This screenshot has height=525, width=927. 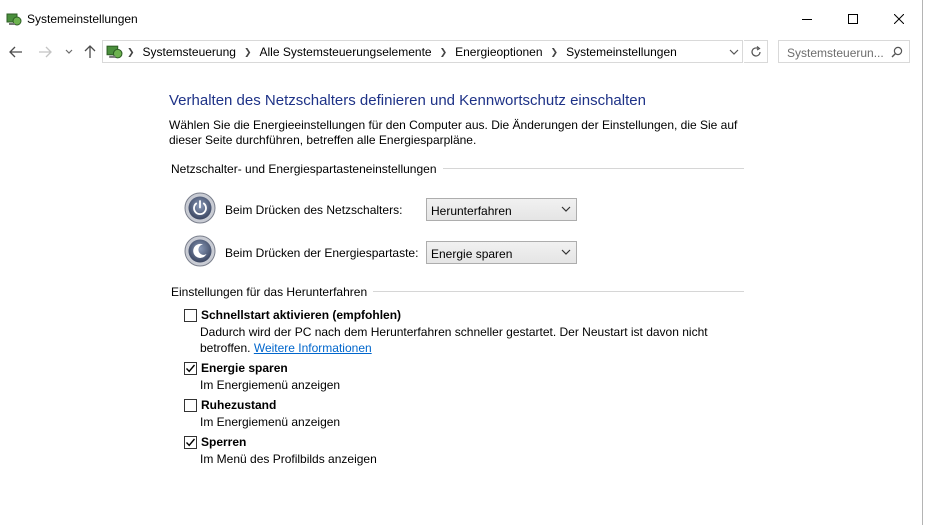 I want to click on minimize-button, so click(x=807, y=19).